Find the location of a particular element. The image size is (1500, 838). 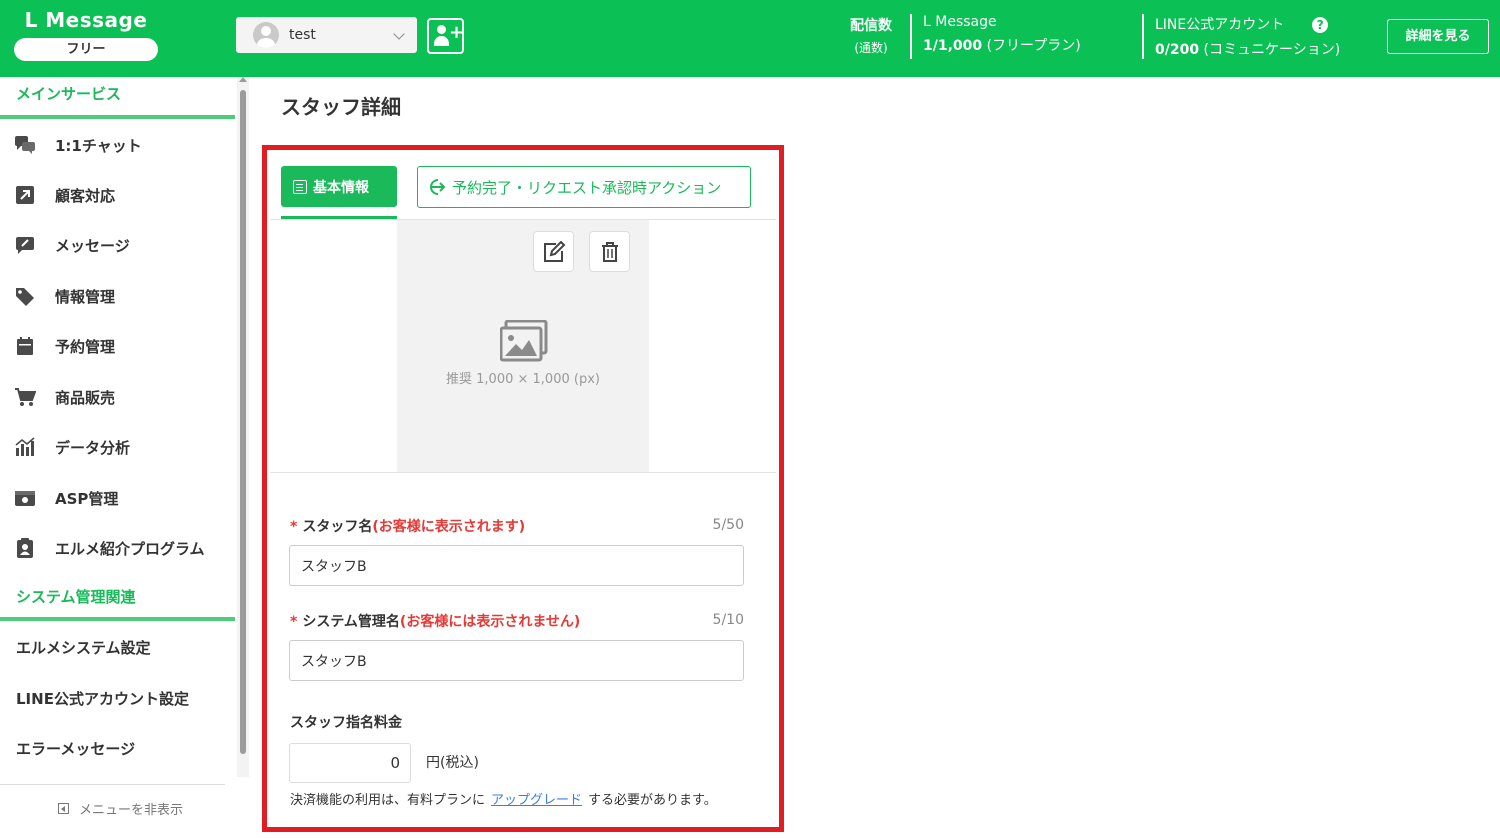

edit-icon is located at coordinates (554, 251).